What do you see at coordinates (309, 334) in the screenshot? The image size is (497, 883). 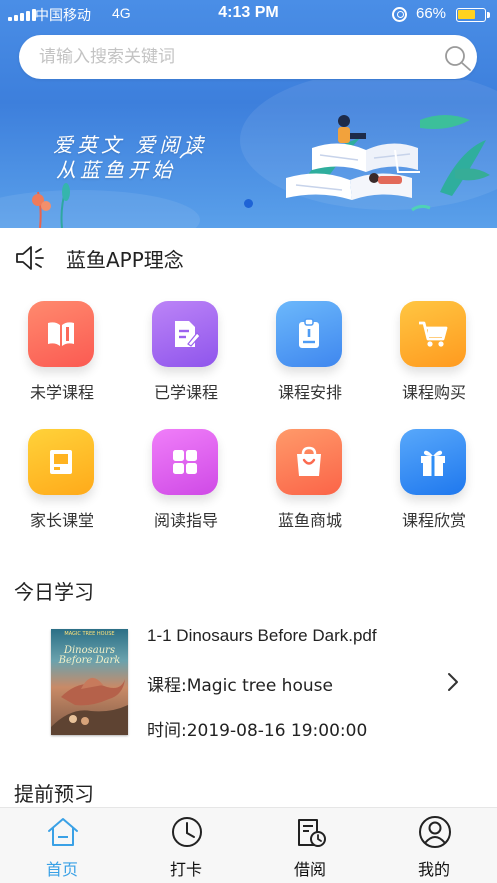 I see `clipboard-icon` at bounding box center [309, 334].